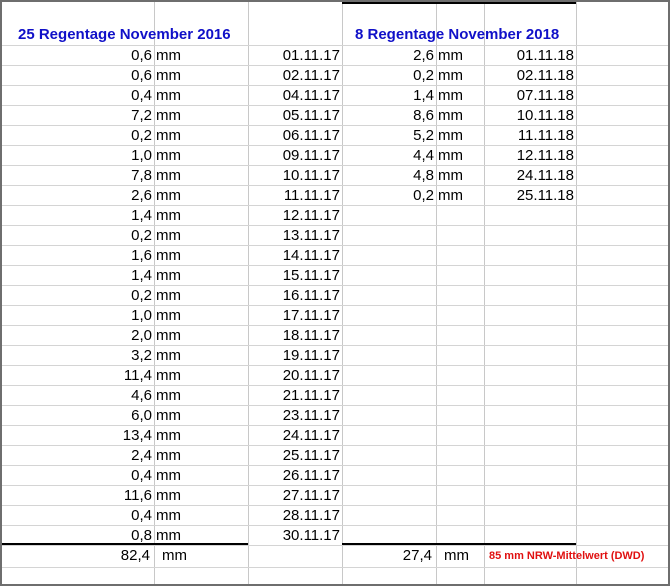 The image size is (670, 586). Describe the element at coordinates (295, 476) in the screenshot. I see `left-date-cell: 26.11.17` at that location.